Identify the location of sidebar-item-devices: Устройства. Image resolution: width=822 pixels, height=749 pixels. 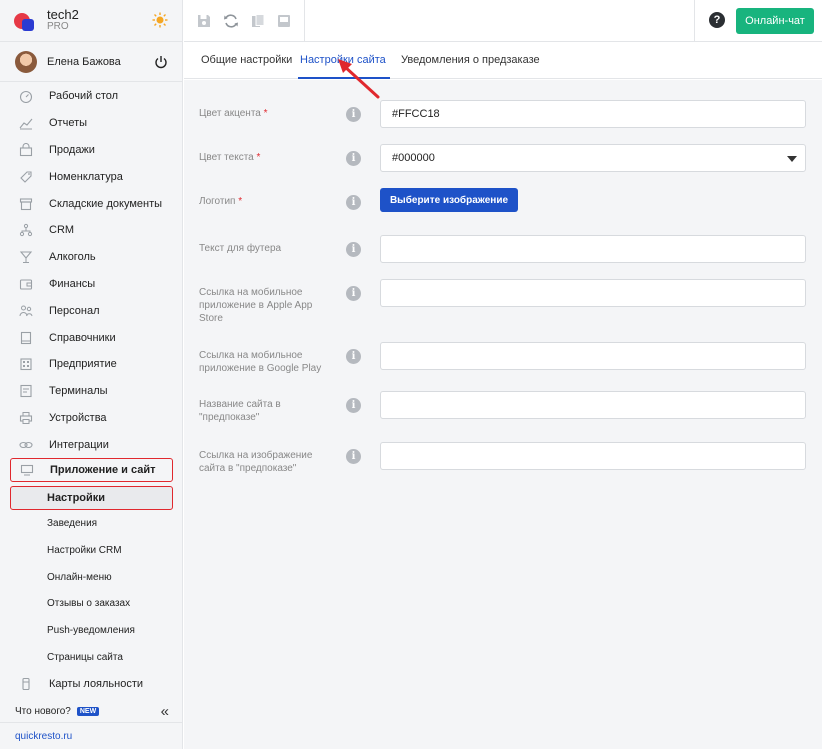
(91, 418).